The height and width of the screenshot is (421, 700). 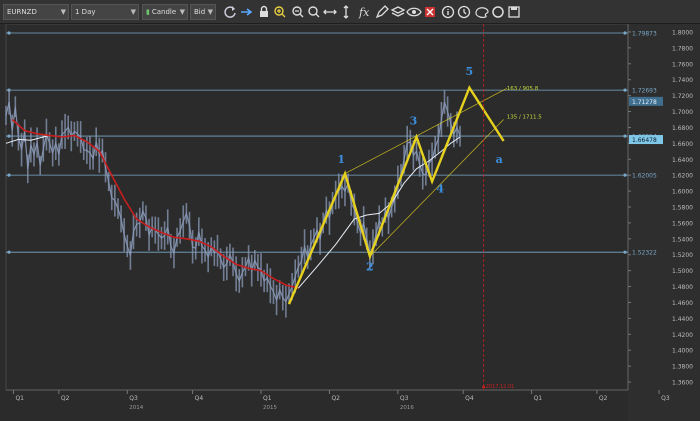 What do you see at coordinates (644, 140) in the screenshot?
I see `current-price-label: 1.66478` at bounding box center [644, 140].